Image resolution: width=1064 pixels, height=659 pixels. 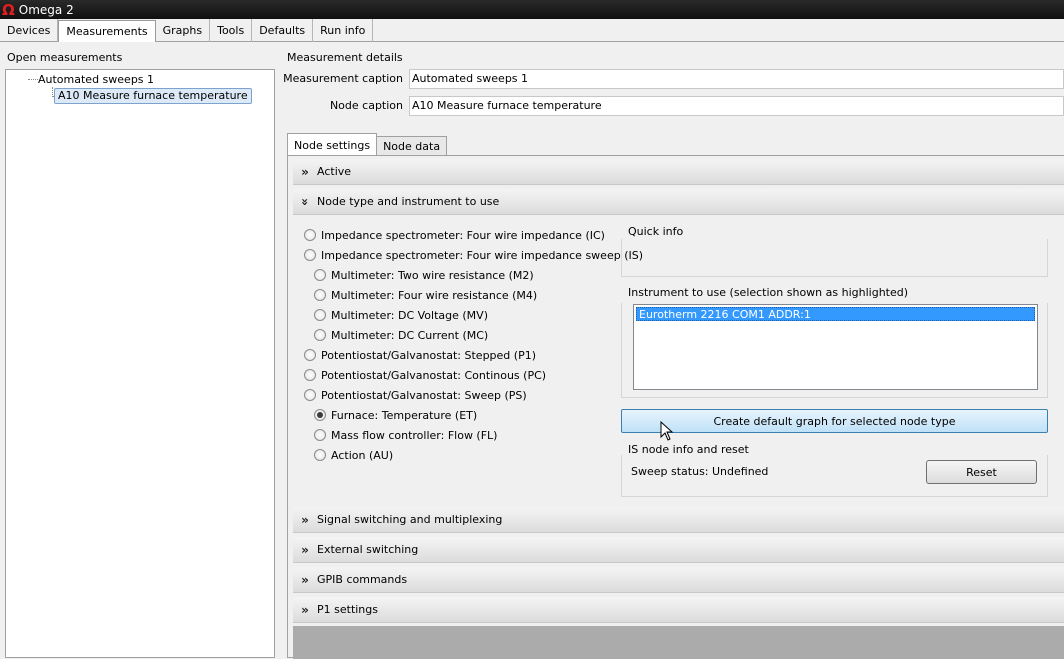 I want to click on section-node-type: » Node type and instrument to use, so click(x=678, y=202).